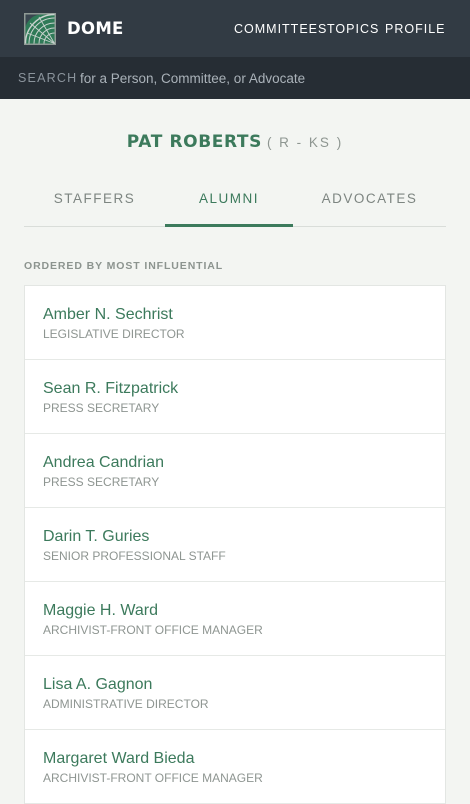  What do you see at coordinates (235, 323) in the screenshot?
I see `list-item: Amber N. Sechrist LEGISLATIVE DIRECTOR` at bounding box center [235, 323].